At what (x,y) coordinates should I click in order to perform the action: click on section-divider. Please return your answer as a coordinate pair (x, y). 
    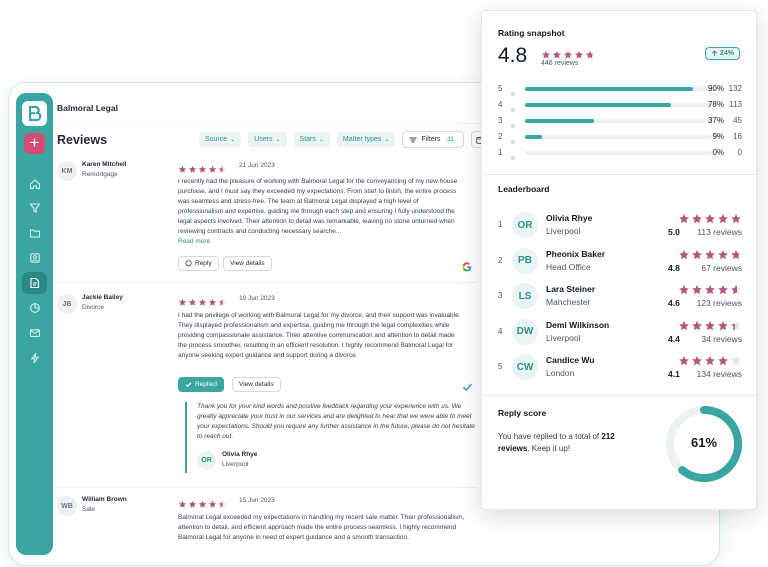
    Looking at the image, I should click on (619, 174).